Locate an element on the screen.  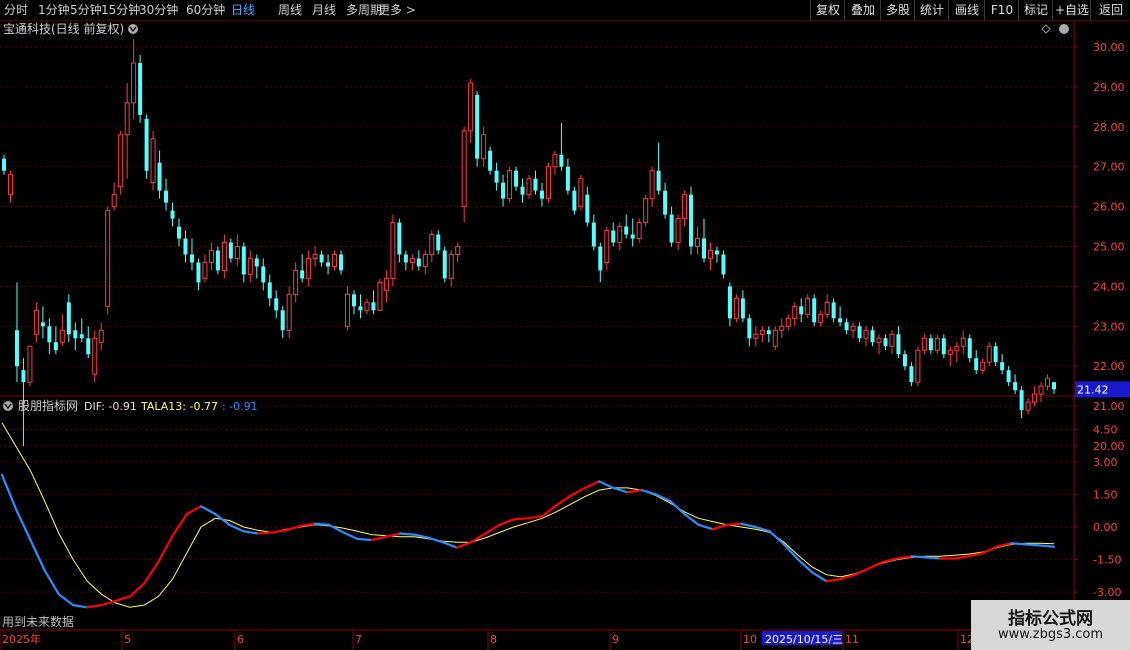
time-axis-label: 8 is located at coordinates (493, 639).